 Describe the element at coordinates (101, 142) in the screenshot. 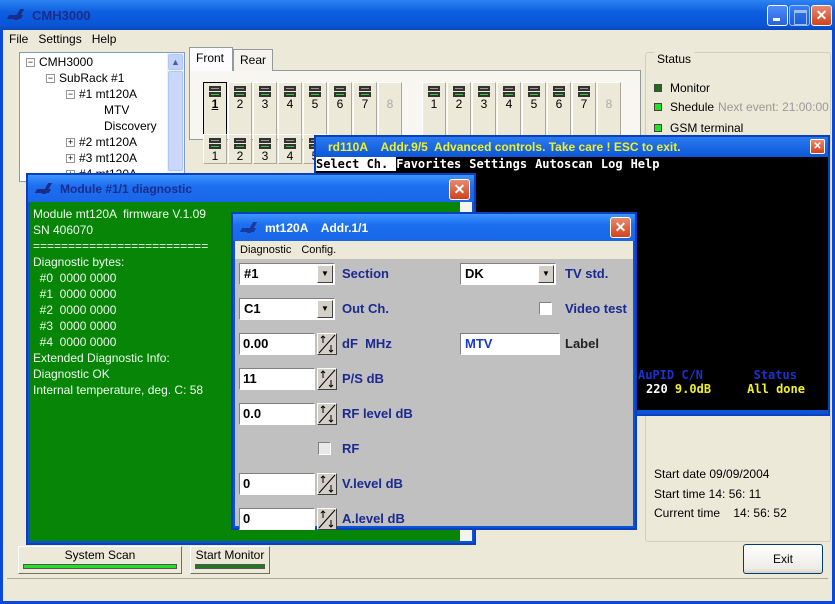

I see `tree-item-module-2: + #2 mt120A` at that location.